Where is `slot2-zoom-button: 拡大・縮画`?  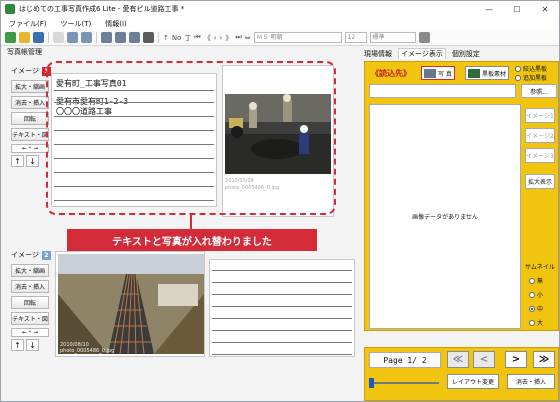
slot2-zoom-button: 拡大・縮画 is located at coordinates (30, 270).